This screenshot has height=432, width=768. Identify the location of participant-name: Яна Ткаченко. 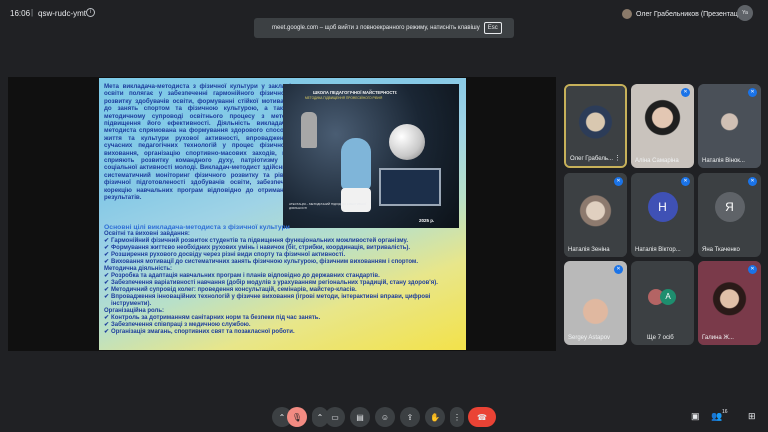
(721, 250).